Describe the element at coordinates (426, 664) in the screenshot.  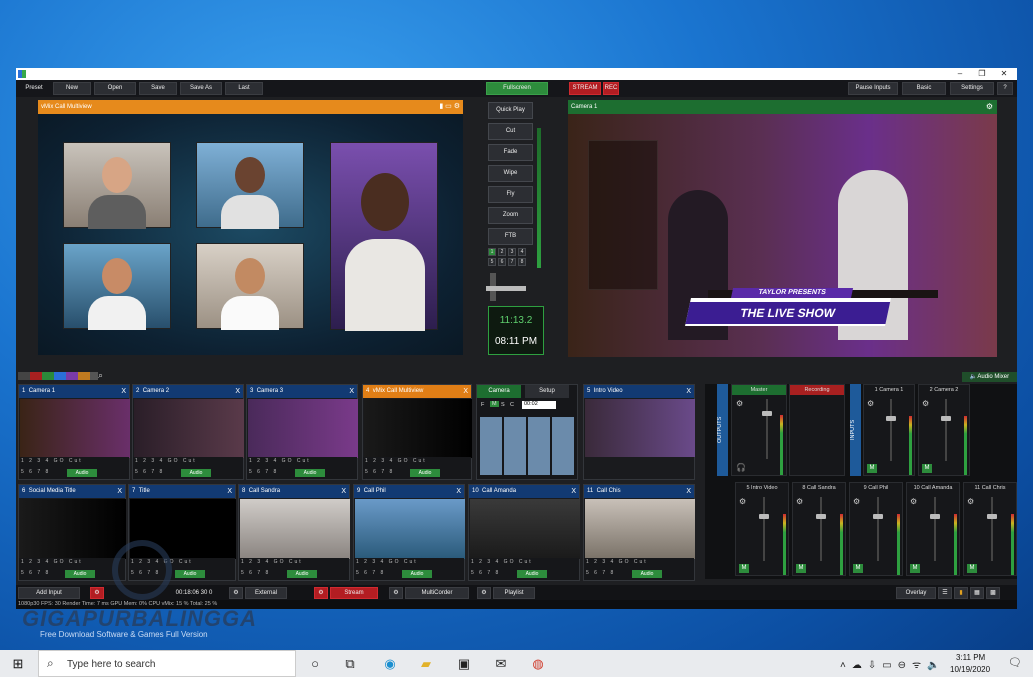
I see `file-explorer-icon: ▰` at that location.